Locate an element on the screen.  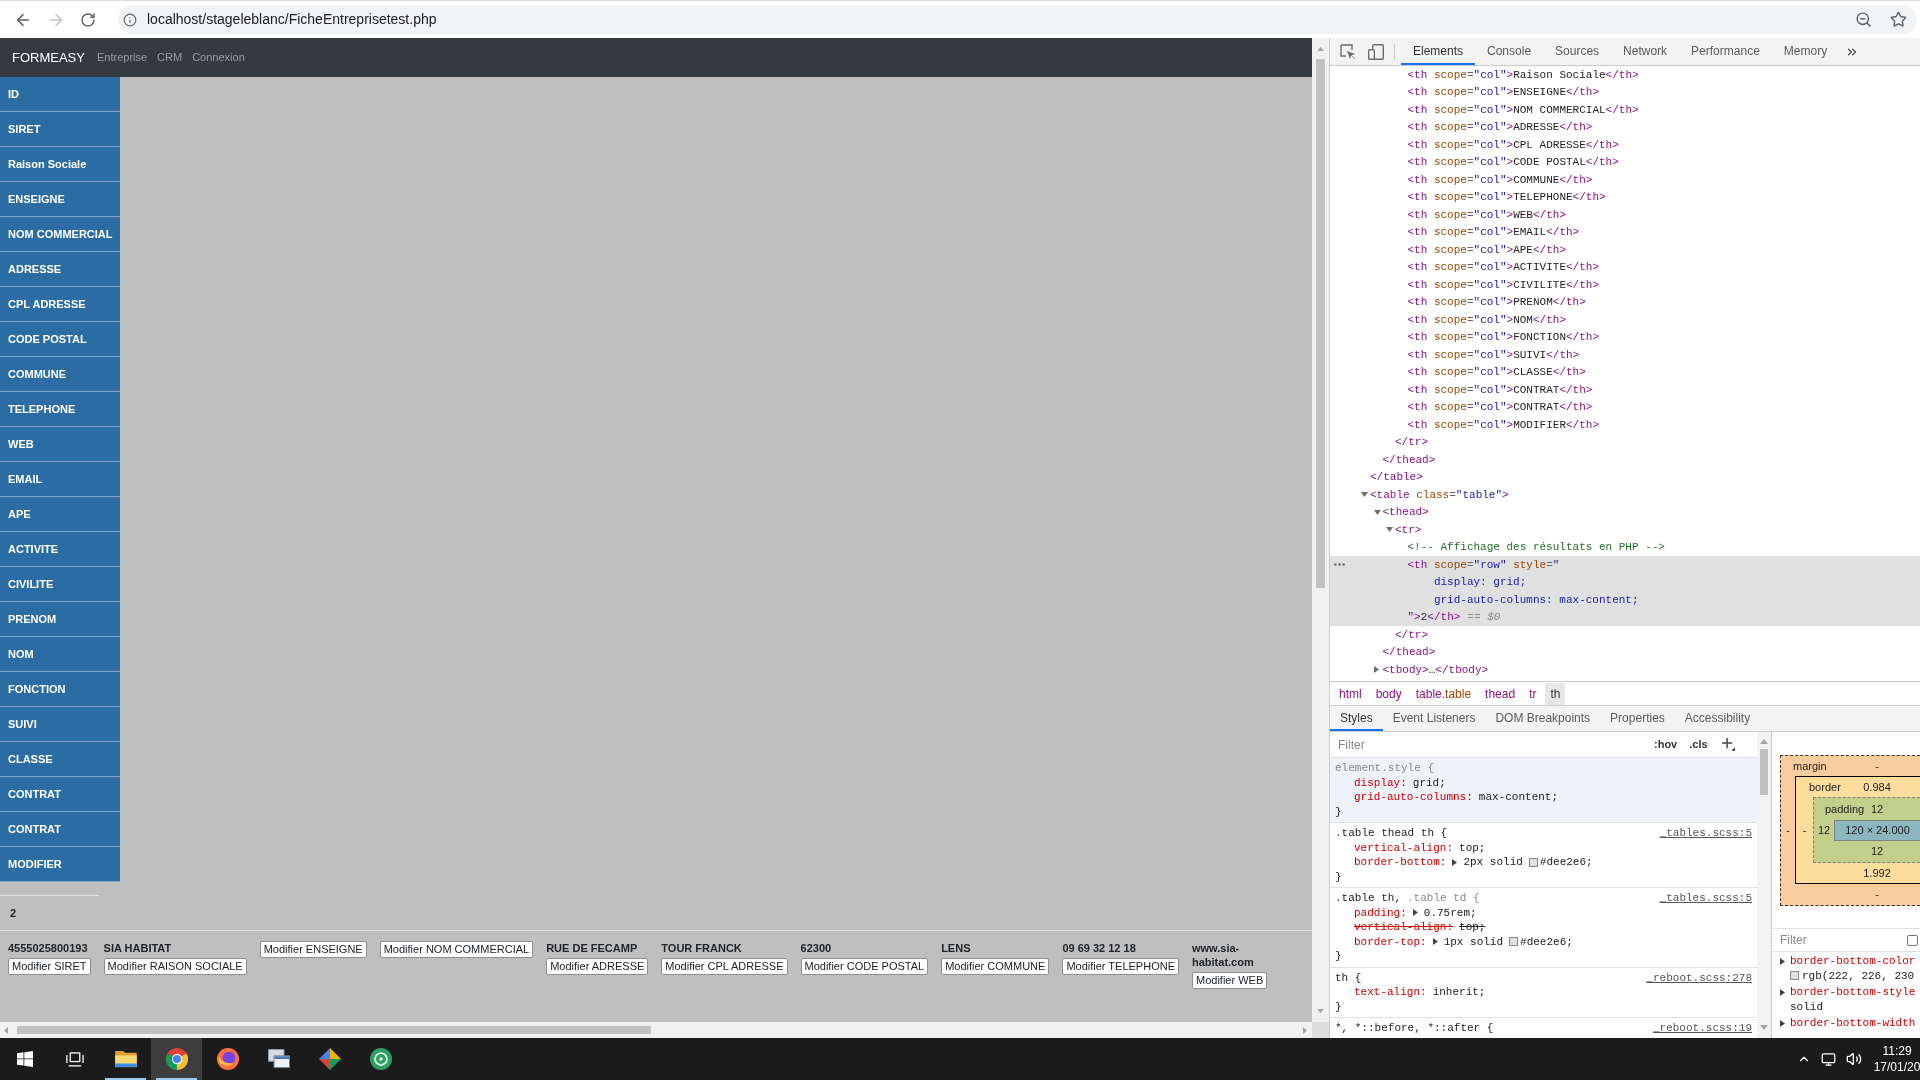
inspect-icon is located at coordinates (1348, 51).